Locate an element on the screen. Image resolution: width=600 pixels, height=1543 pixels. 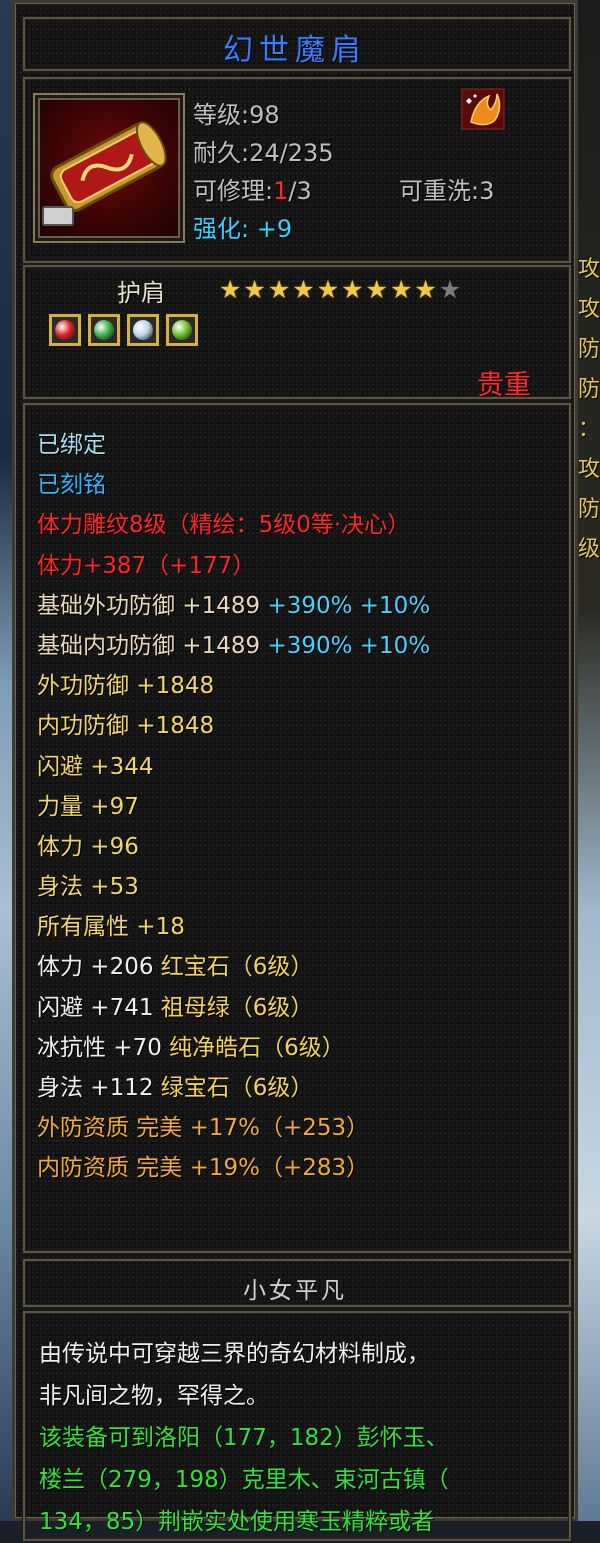
attribute-line: 体力 +206 红宝石（6级） is located at coordinates (233, 967).